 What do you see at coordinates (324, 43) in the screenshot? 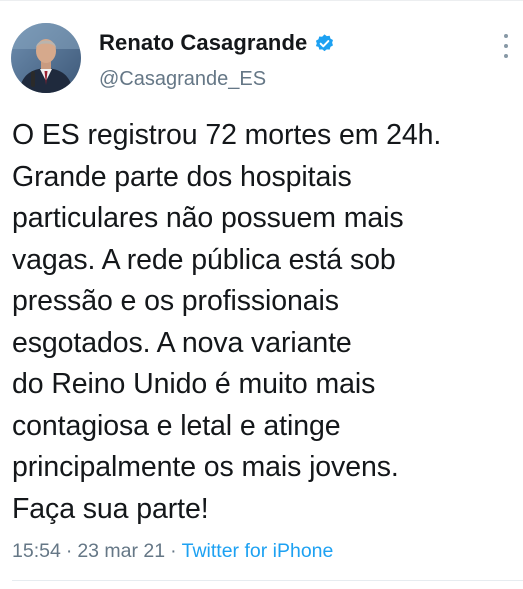
I see `verified-badge-icon` at bounding box center [324, 43].